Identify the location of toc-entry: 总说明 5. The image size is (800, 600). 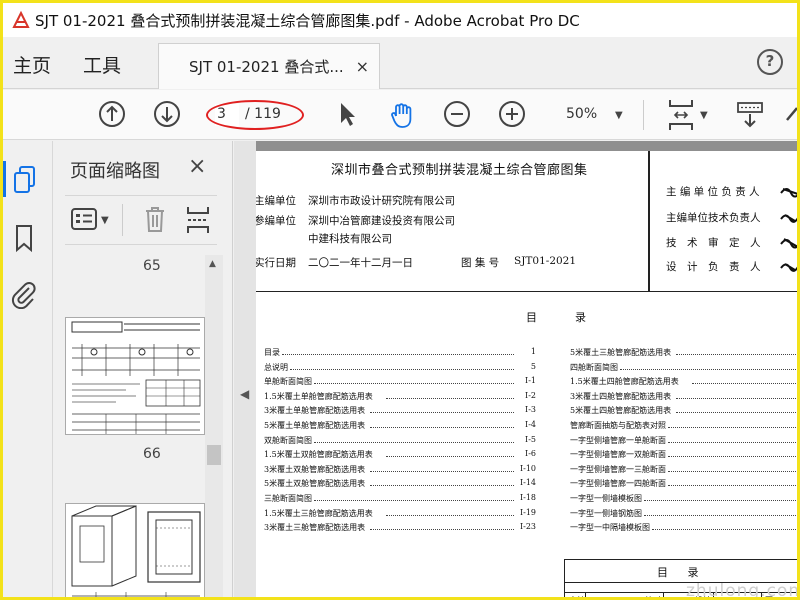
(400, 367).